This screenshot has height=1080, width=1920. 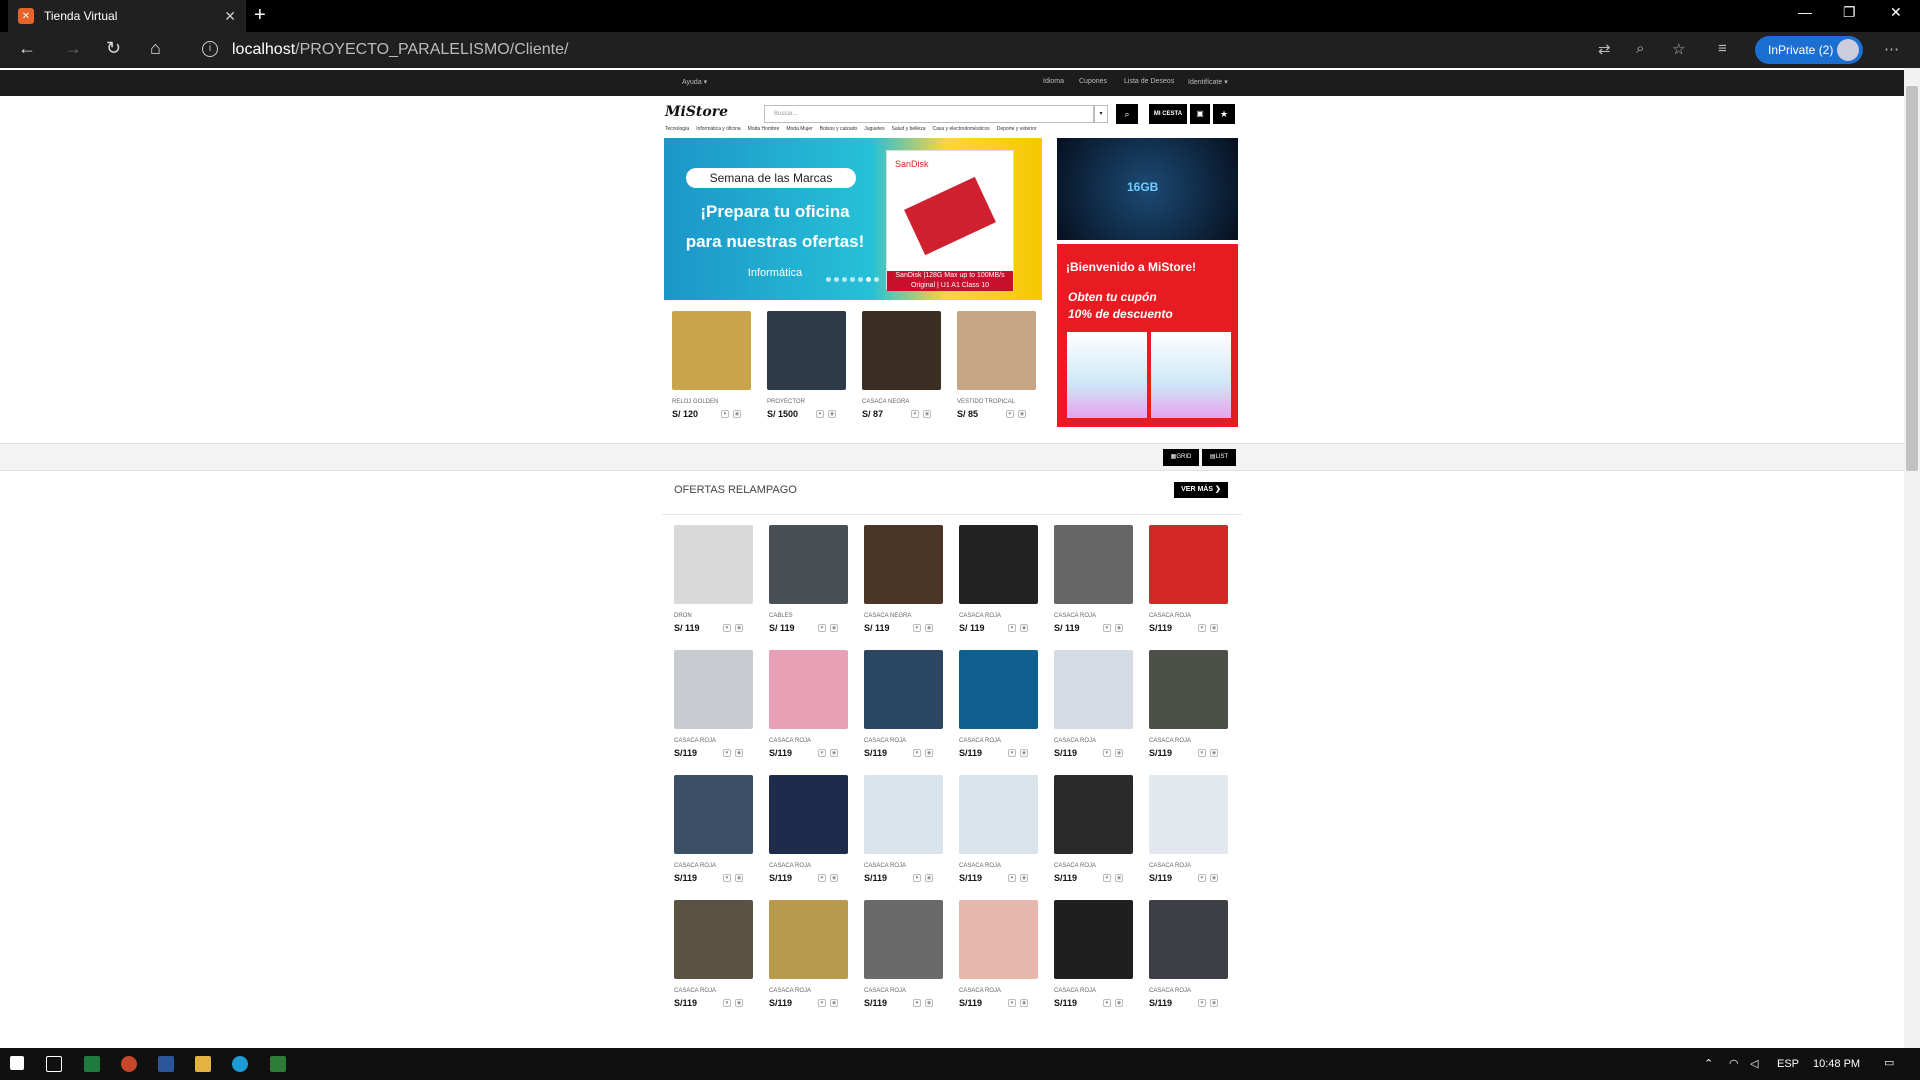 What do you see at coordinates (1168, 114) in the screenshot?
I see `cart-button: MI CESTA` at bounding box center [1168, 114].